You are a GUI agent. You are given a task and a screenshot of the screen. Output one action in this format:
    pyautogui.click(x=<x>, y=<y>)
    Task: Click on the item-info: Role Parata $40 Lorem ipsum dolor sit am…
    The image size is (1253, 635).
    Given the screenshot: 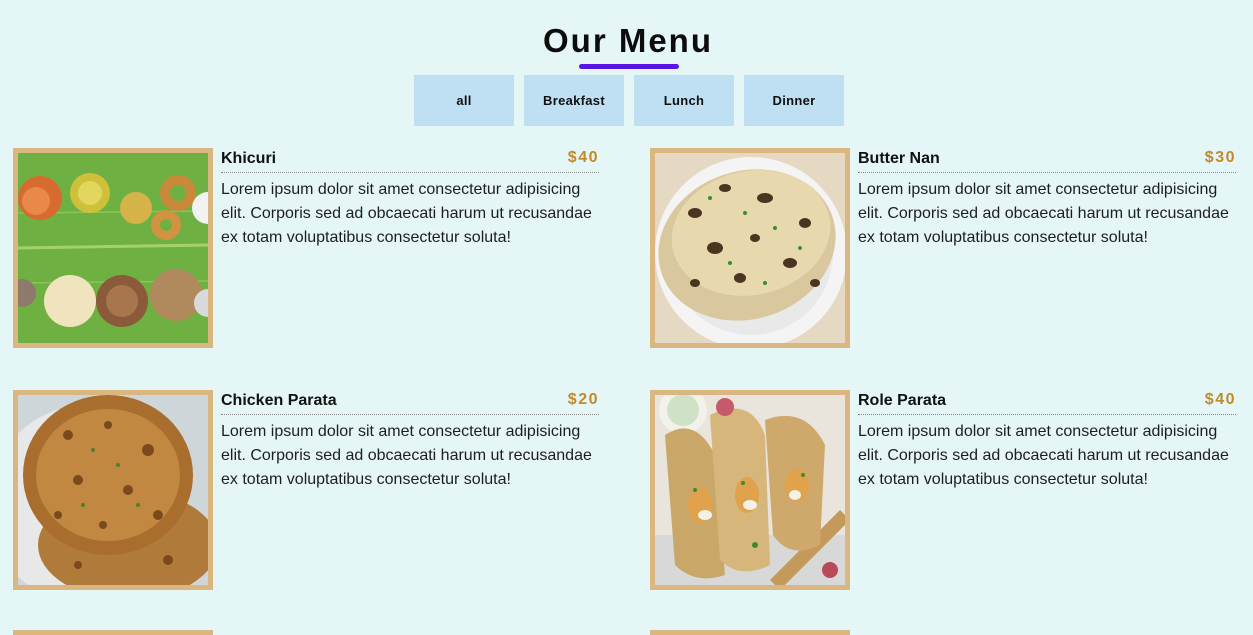 What is the action you would take?
    pyautogui.click(x=1047, y=441)
    